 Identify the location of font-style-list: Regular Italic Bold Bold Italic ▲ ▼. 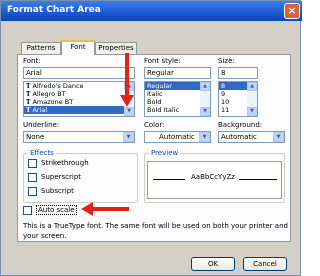
(177, 99).